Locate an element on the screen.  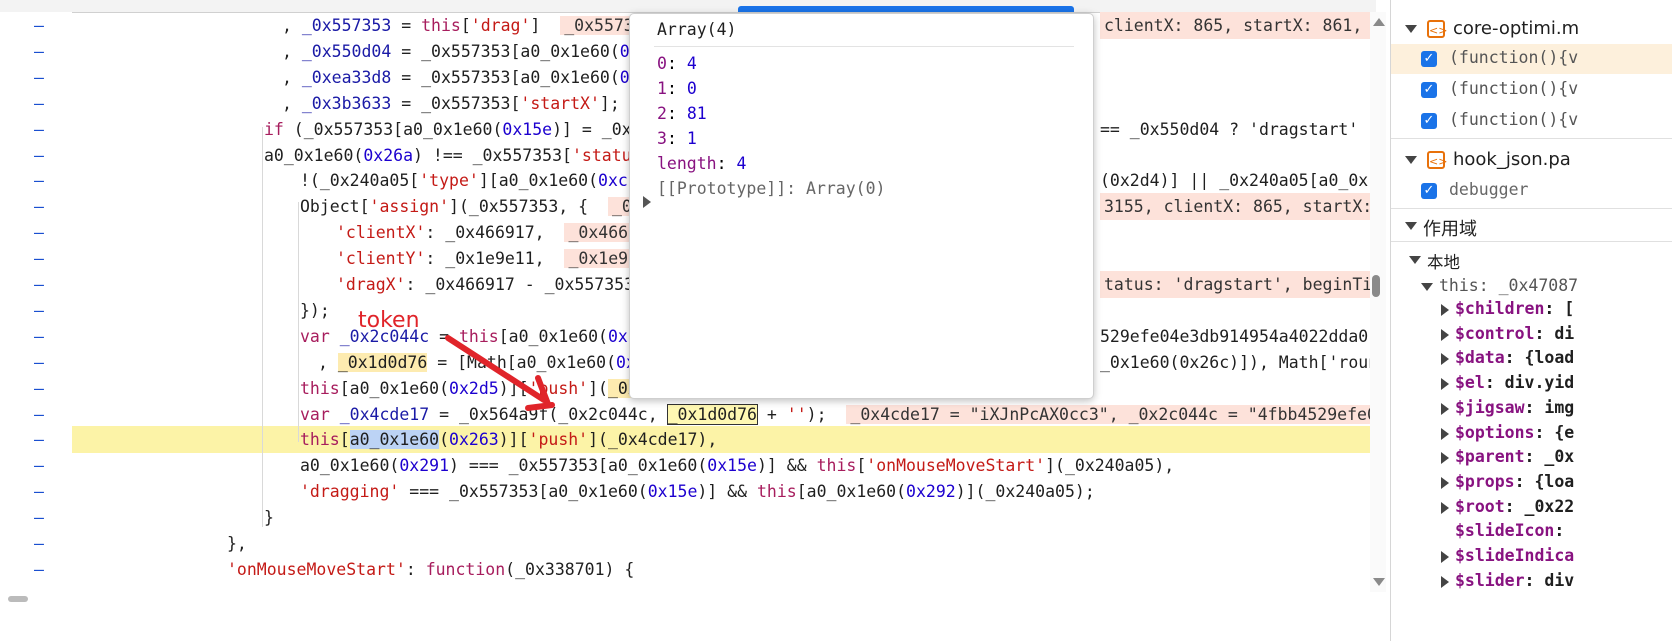
code-text: !(_0x240a05['type'][a0_0x1e60(0xc)] is located at coordinates (474, 180).